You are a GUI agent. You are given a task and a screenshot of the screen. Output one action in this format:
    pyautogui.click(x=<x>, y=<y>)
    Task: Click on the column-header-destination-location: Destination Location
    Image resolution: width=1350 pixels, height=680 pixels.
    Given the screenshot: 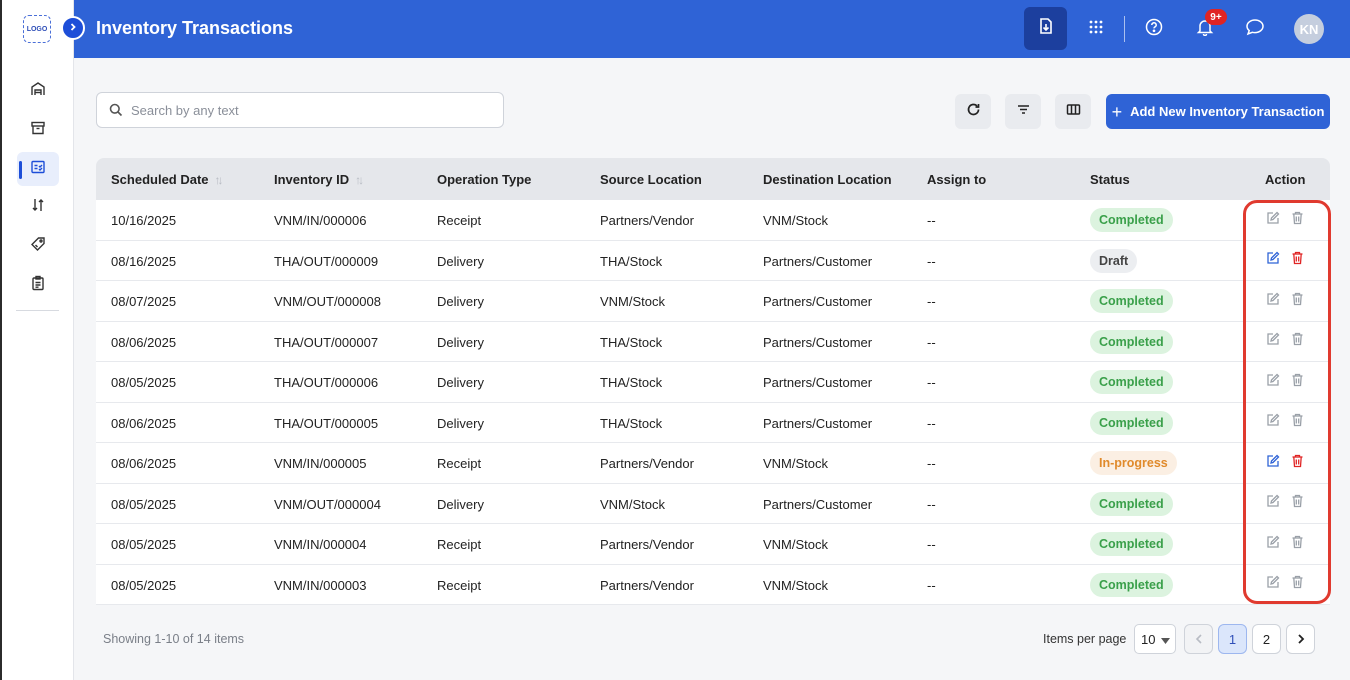 What is the action you would take?
    pyautogui.click(x=827, y=179)
    